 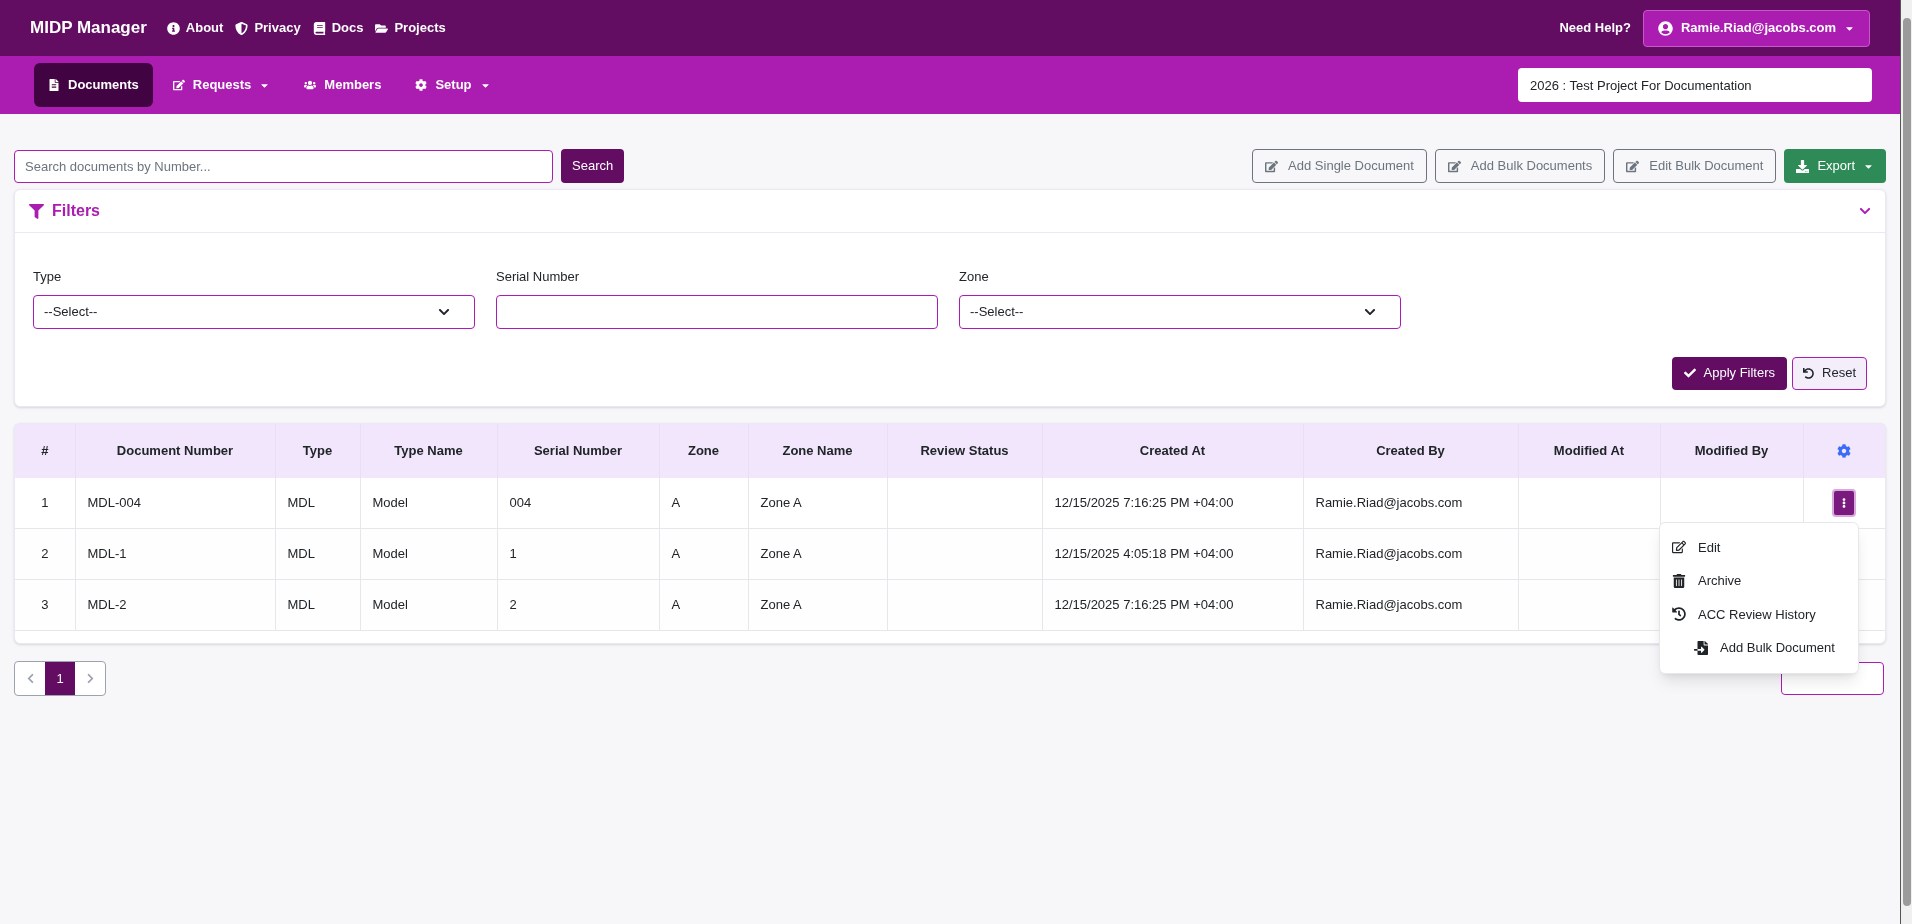 I want to click on column-header: Modified By, so click(x=1731, y=450).